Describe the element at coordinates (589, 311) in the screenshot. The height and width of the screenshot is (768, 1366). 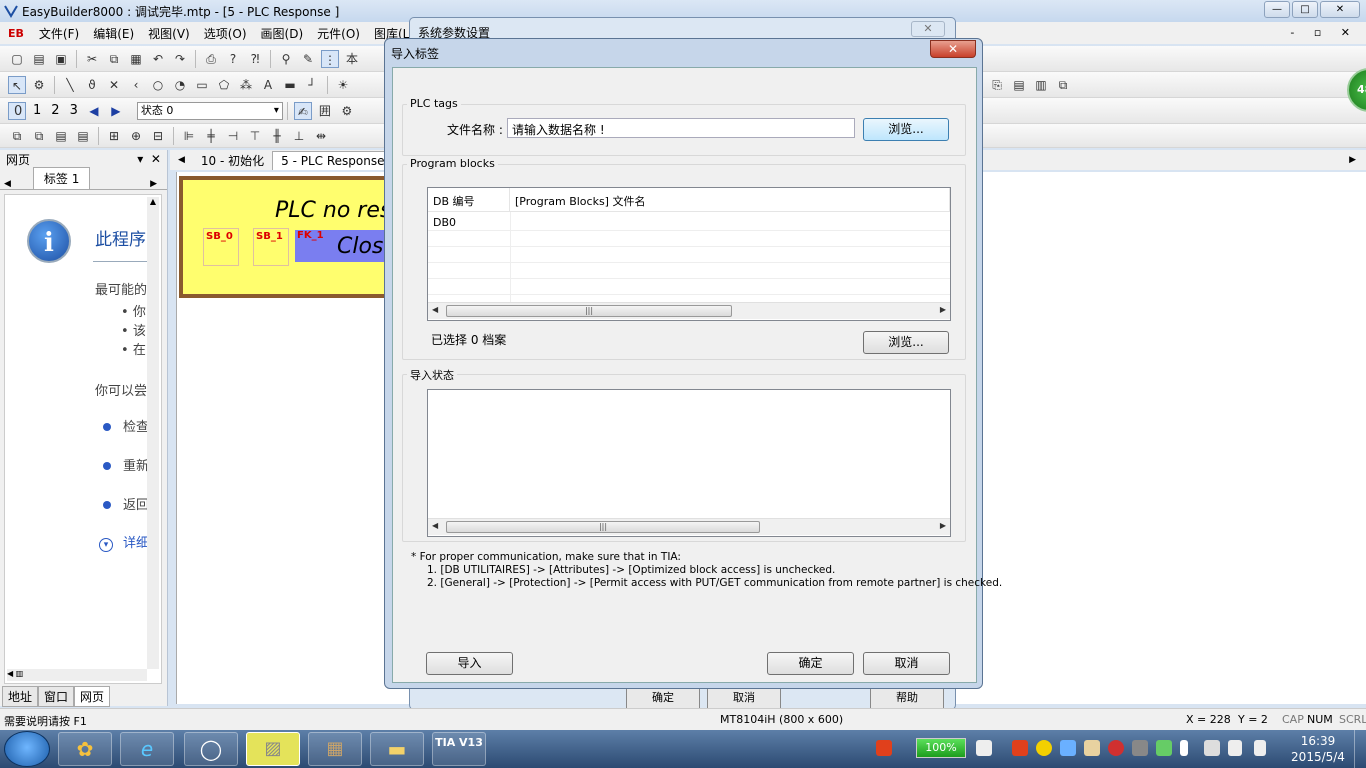
I see `scroll-thumb: |||` at that location.